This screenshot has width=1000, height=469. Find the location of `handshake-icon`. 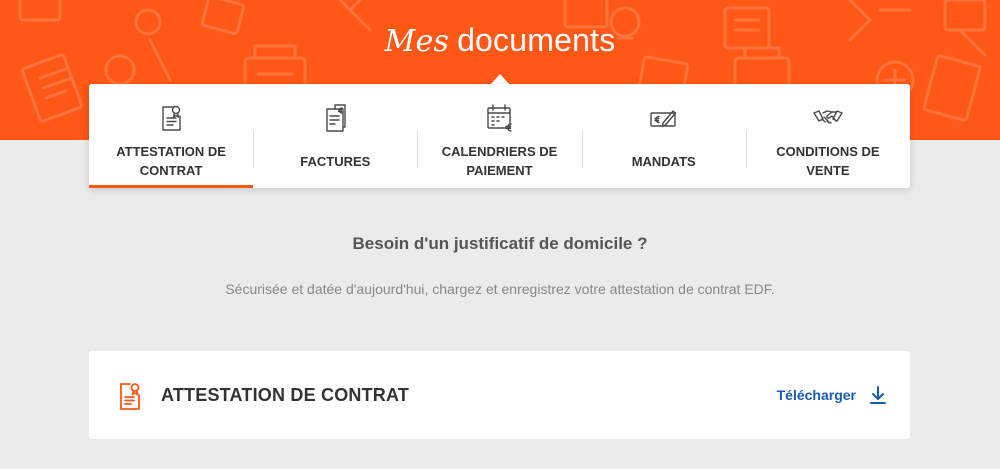

handshake-icon is located at coordinates (828, 117).